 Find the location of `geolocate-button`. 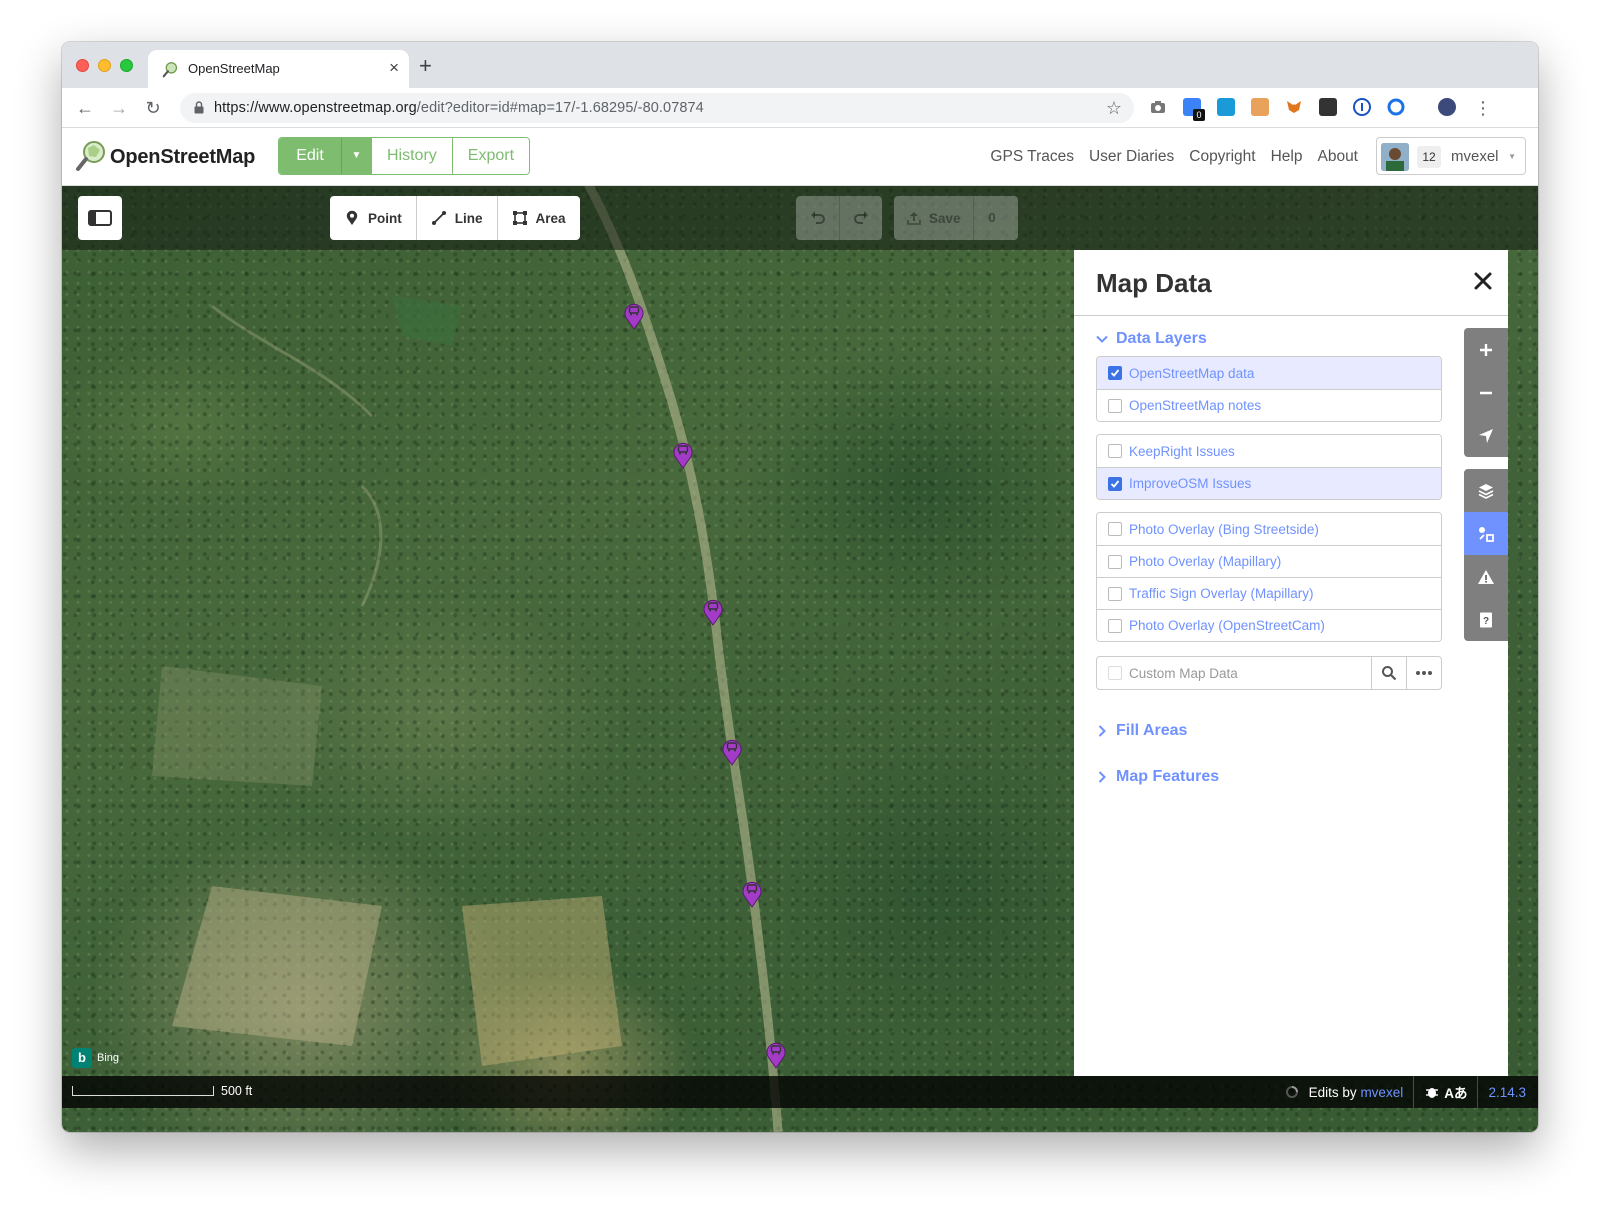

geolocate-button is located at coordinates (1486, 435).